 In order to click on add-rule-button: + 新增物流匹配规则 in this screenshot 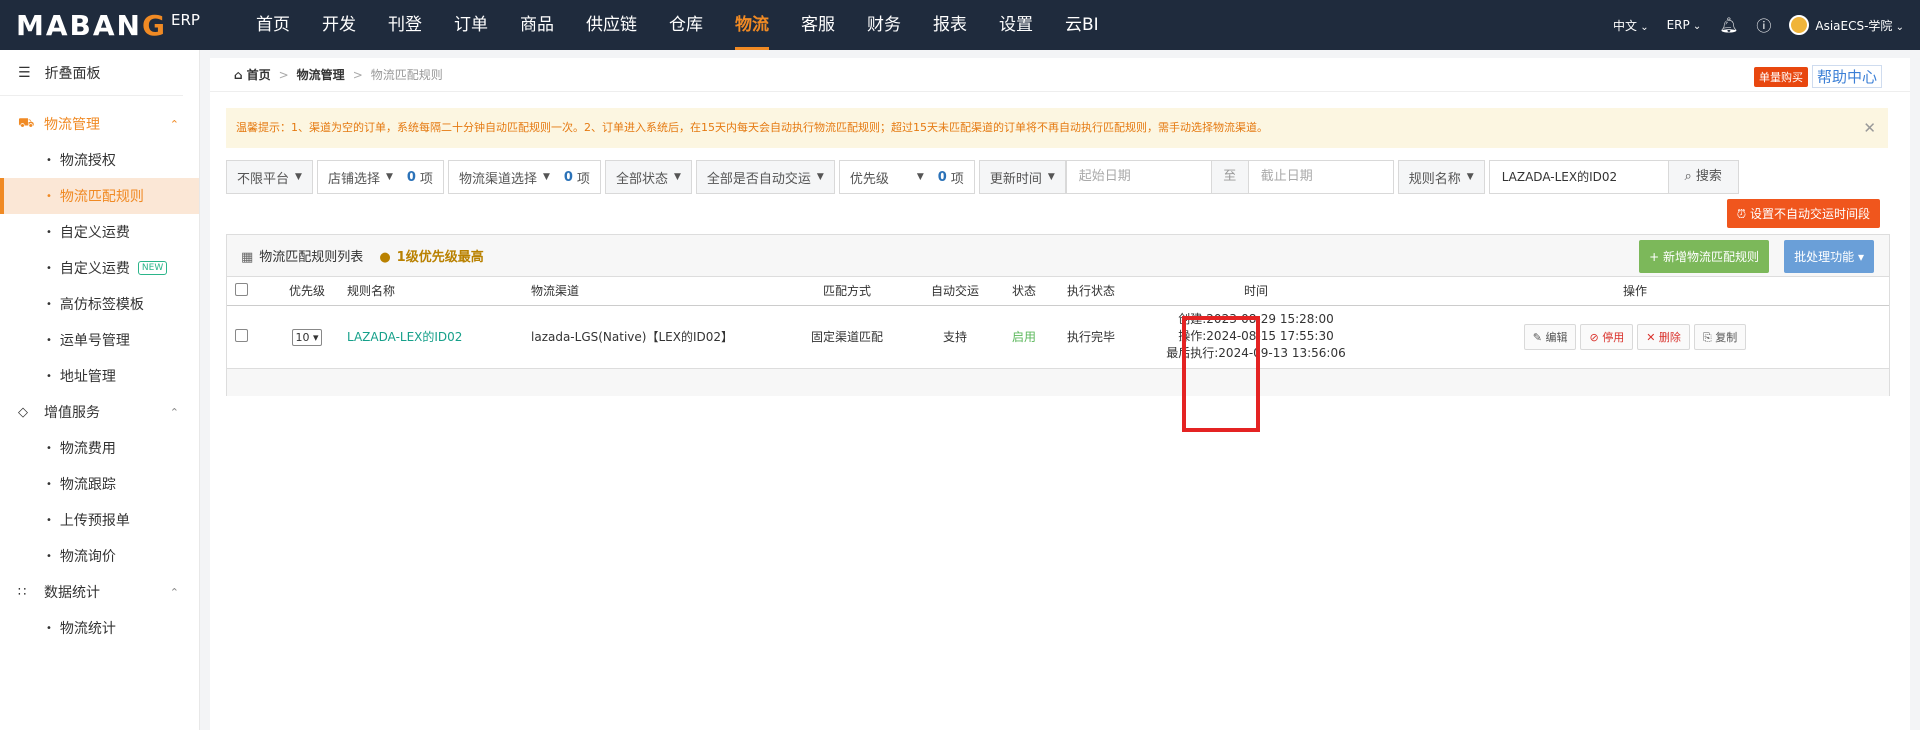, I will do `click(1704, 256)`.